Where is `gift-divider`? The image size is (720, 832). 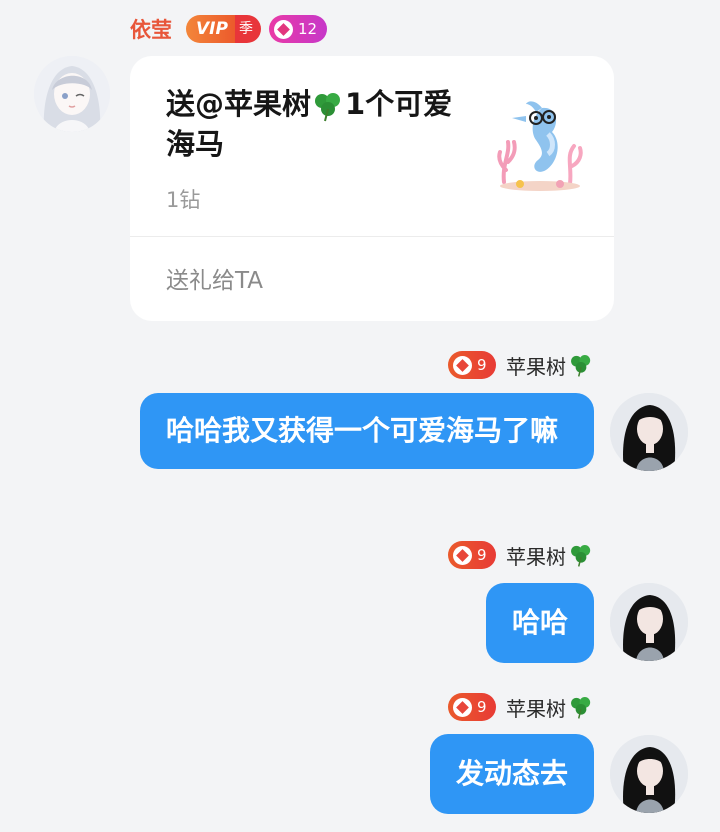 gift-divider is located at coordinates (372, 236).